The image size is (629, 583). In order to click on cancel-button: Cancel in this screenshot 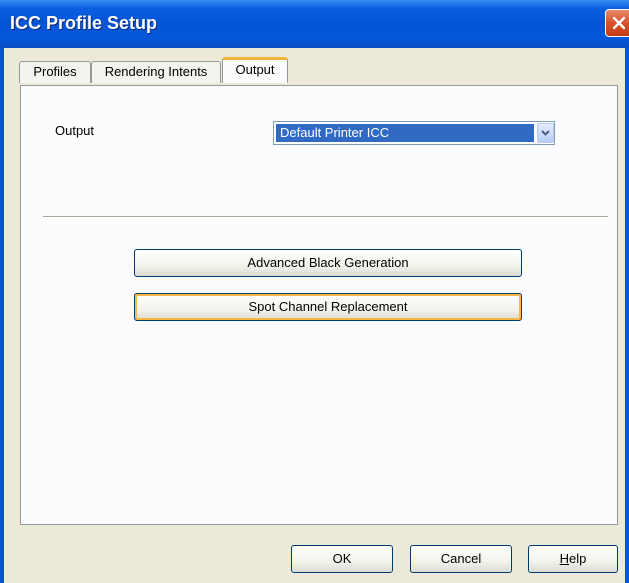, I will do `click(461, 559)`.